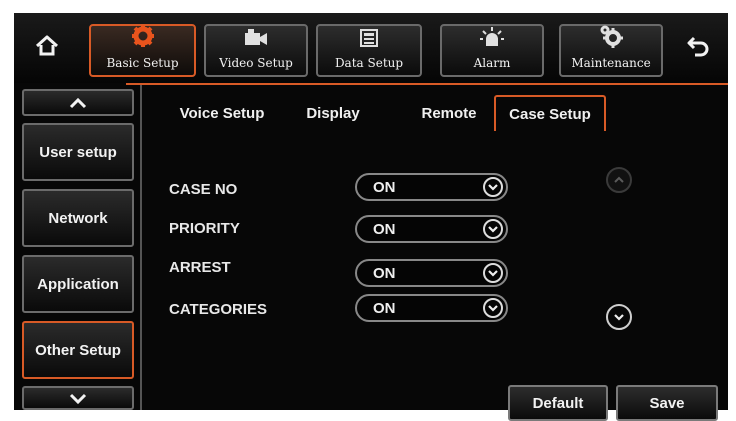 The image size is (736, 421). What do you see at coordinates (492, 63) in the screenshot?
I see `alarm-label: Alarm` at bounding box center [492, 63].